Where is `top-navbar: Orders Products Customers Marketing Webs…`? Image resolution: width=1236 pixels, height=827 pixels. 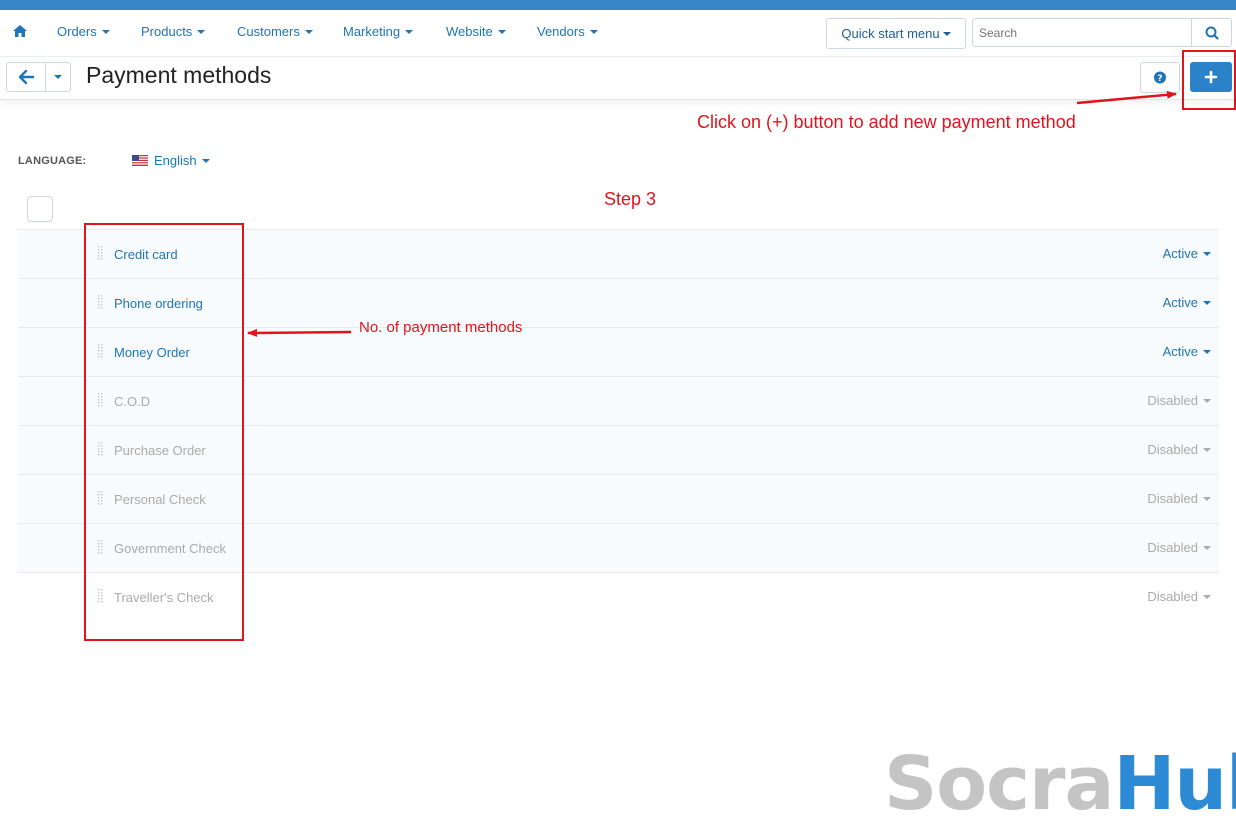
top-navbar: Orders Products Customers Marketing Webs… is located at coordinates (618, 33).